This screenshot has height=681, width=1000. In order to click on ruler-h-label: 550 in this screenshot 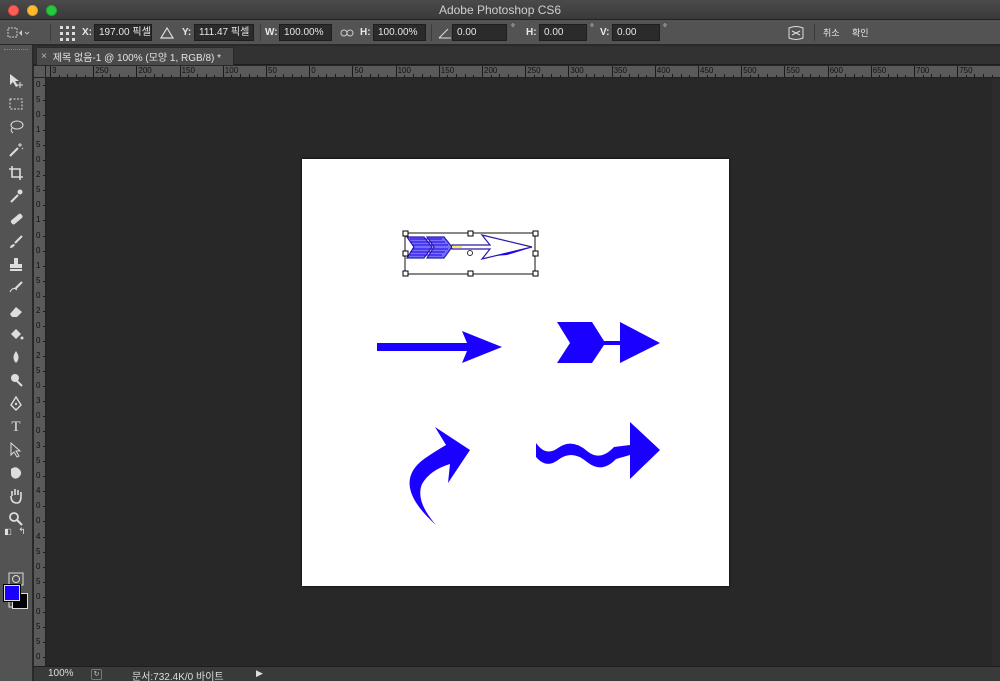, I will do `click(793, 70)`.